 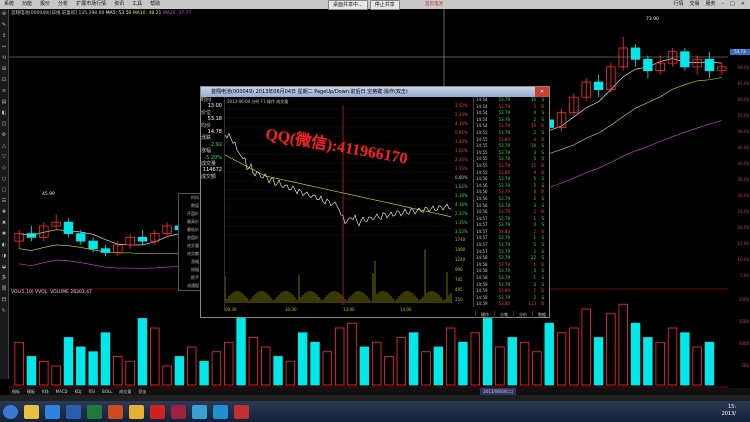 I want to click on menu-item: 扩展市场行情, so click(x=91, y=4).